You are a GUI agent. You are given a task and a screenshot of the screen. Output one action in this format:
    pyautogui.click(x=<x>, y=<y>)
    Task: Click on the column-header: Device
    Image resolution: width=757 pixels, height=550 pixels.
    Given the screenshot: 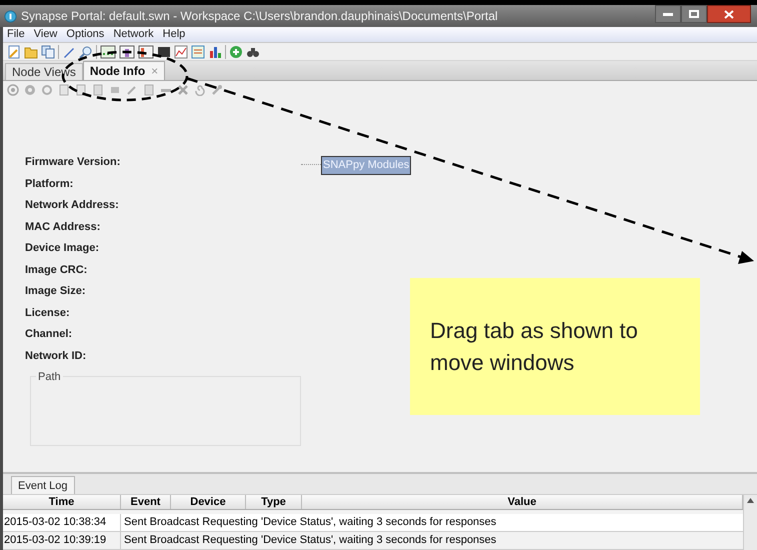 What is the action you would take?
    pyautogui.click(x=208, y=502)
    